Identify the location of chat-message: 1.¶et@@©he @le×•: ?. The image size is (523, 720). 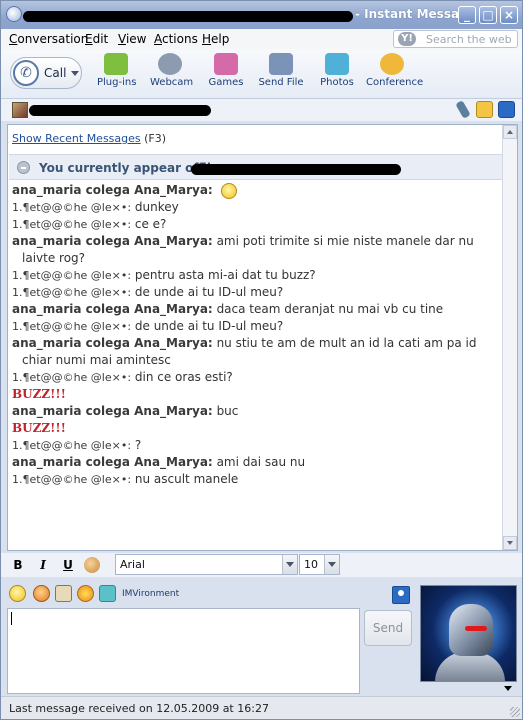
(257, 445).